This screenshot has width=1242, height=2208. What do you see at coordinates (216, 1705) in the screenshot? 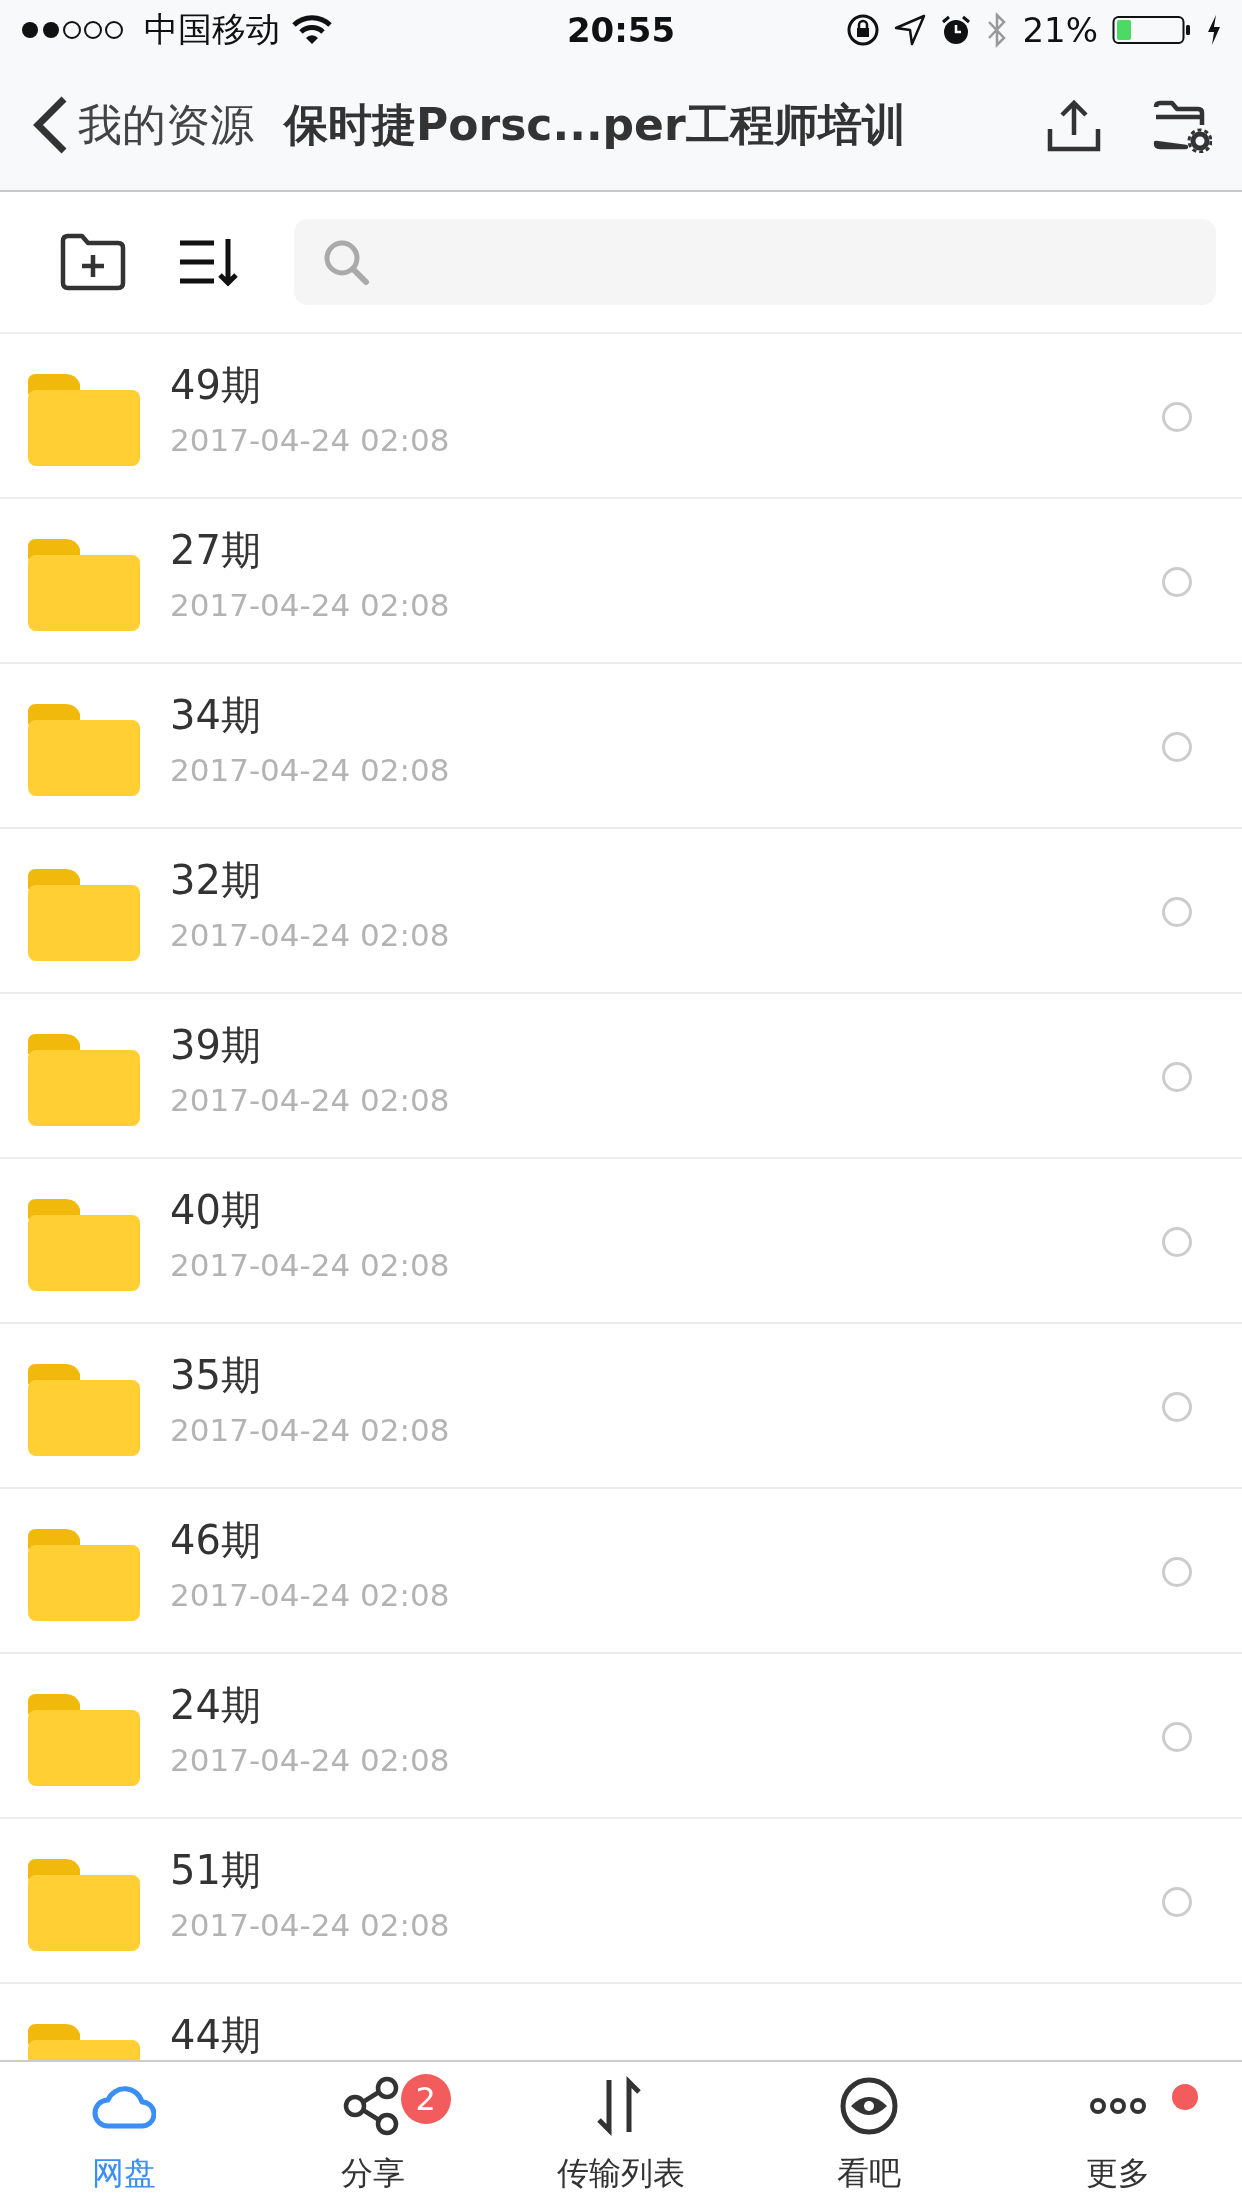
I see `folder-name: 24期` at bounding box center [216, 1705].